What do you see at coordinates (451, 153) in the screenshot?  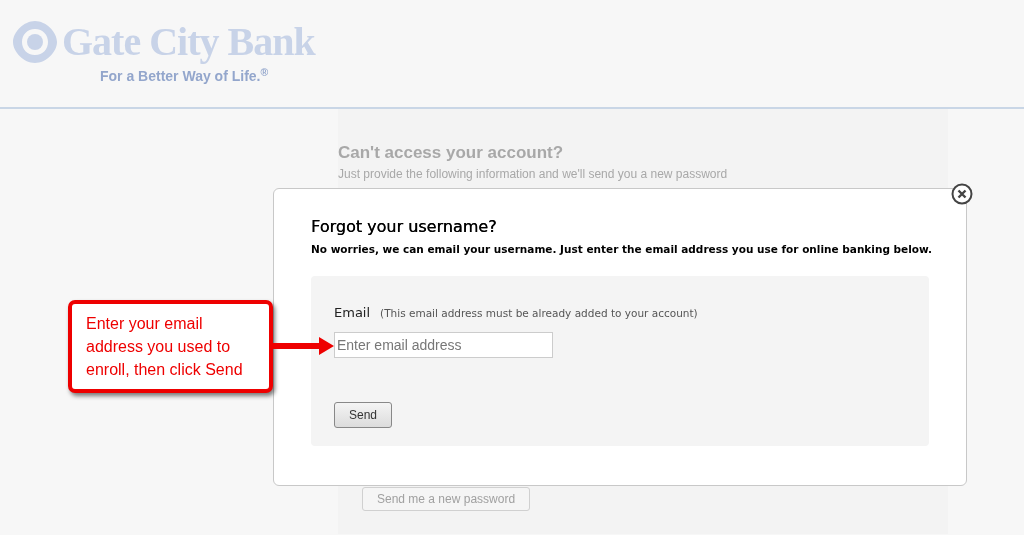 I see `page-title: Can't access your account?` at bounding box center [451, 153].